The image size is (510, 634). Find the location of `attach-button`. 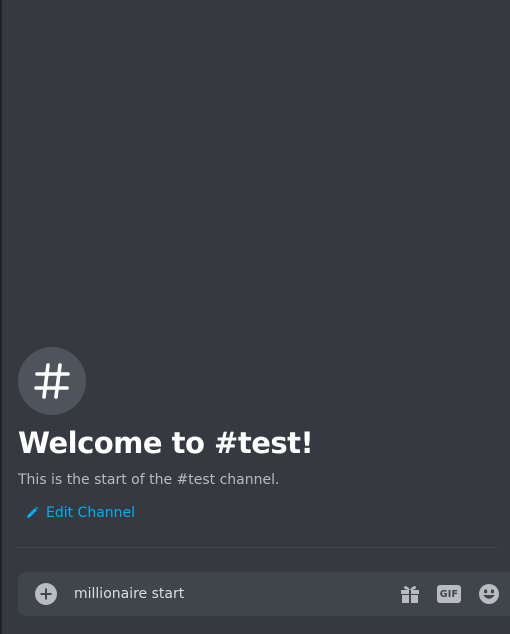

attach-button is located at coordinates (46, 594).